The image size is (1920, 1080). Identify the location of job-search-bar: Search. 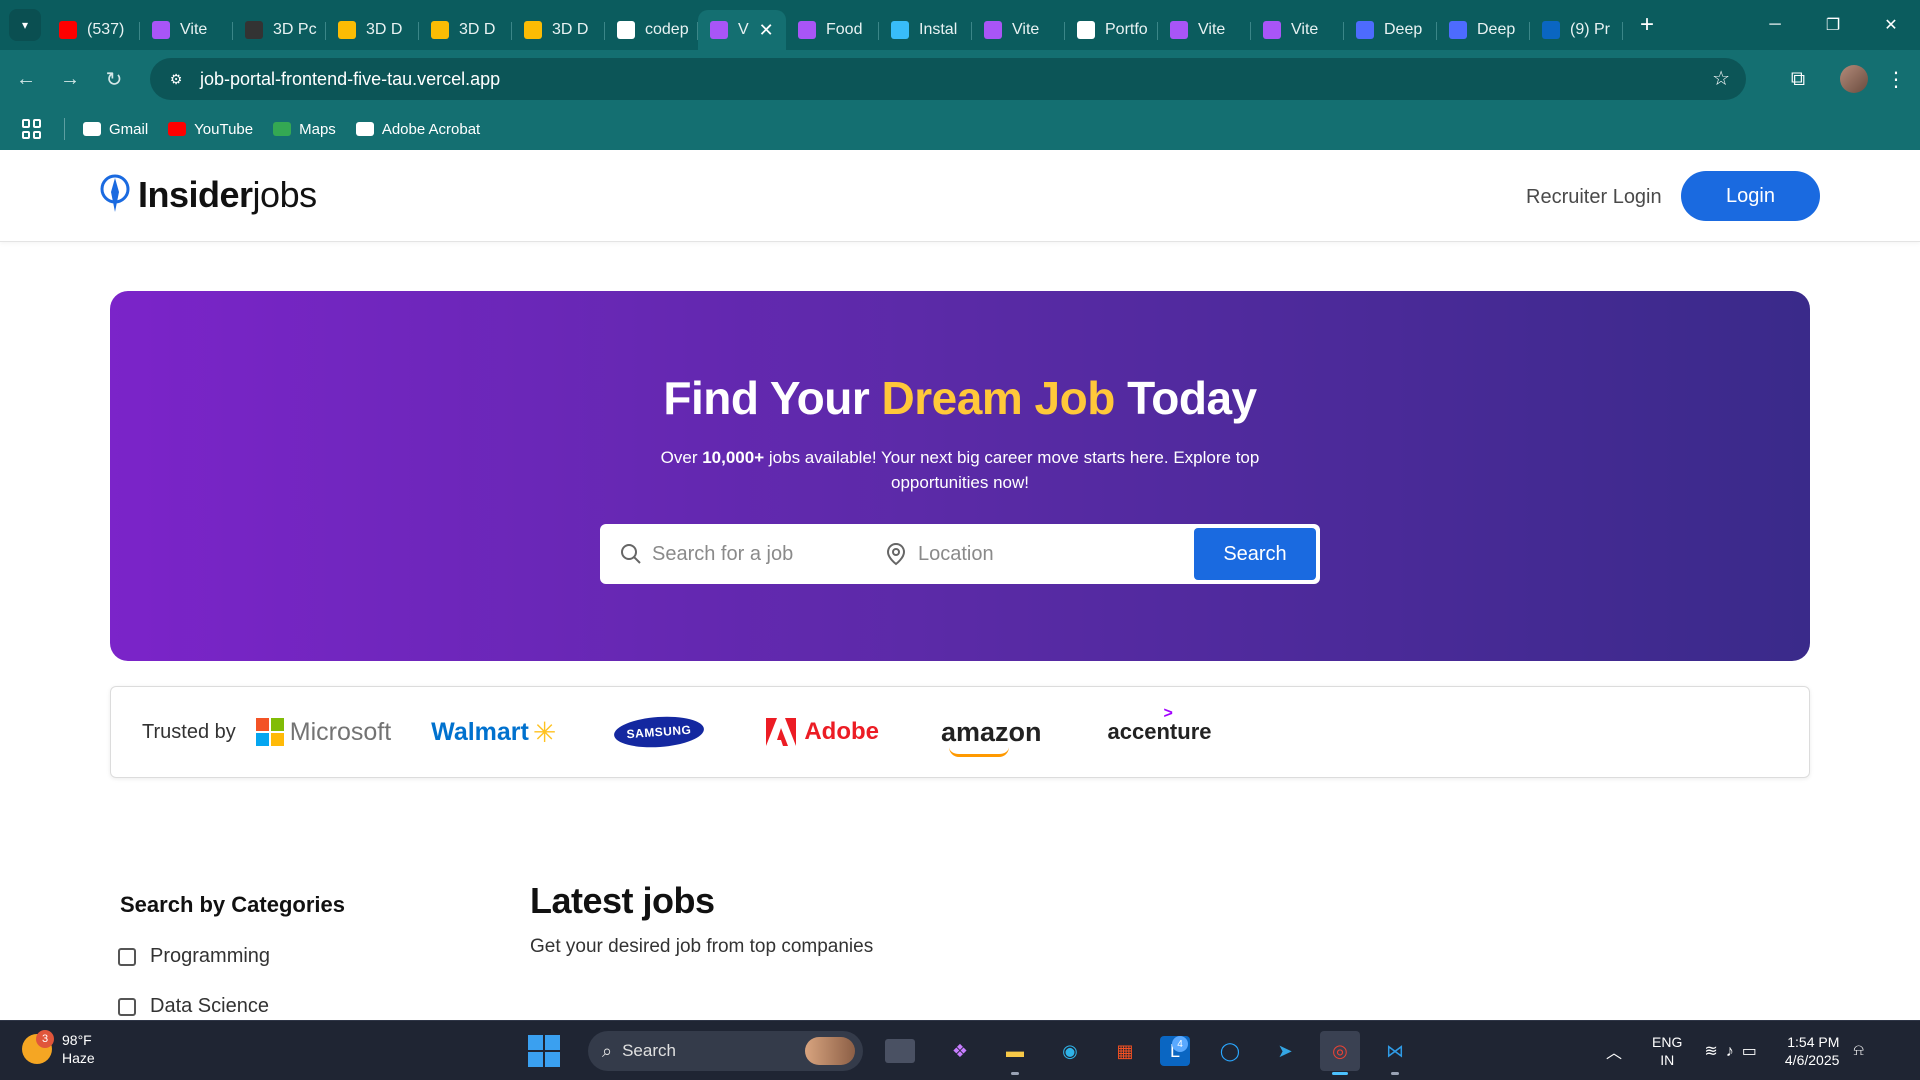
(960, 554).